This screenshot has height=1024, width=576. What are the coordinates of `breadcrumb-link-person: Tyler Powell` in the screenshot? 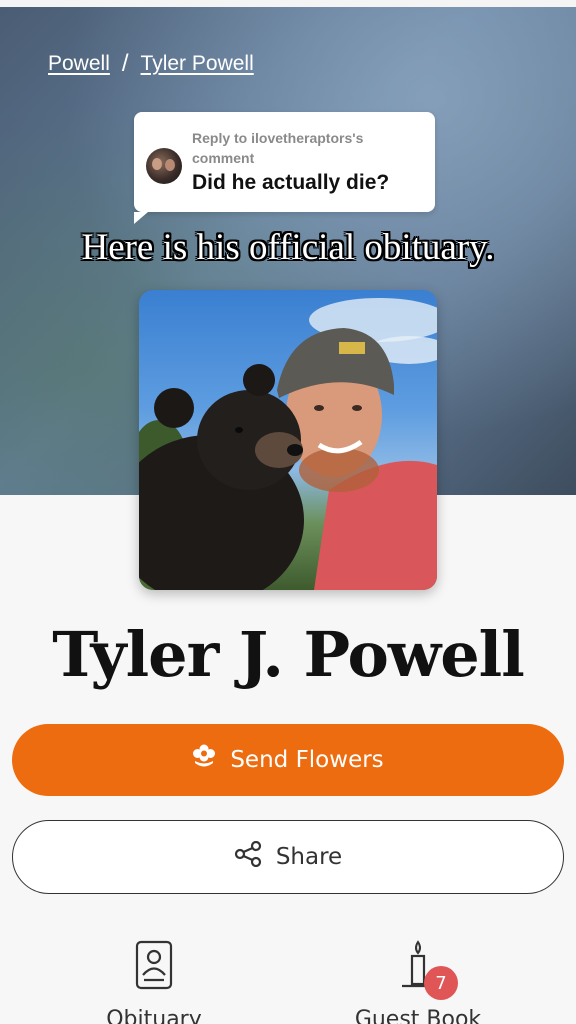 It's located at (197, 64).